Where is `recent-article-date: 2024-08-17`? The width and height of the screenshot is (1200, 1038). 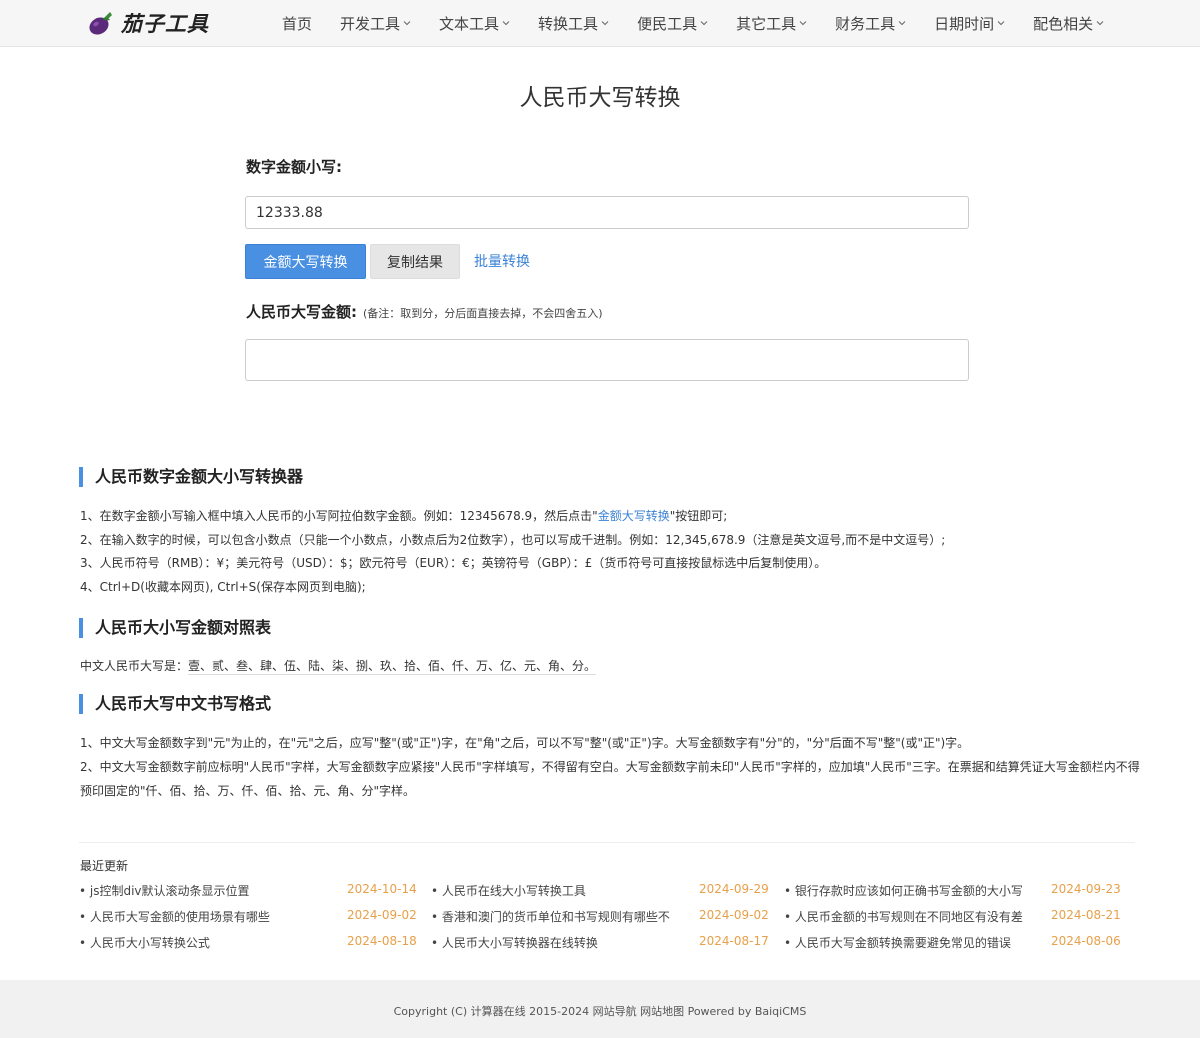 recent-article-date: 2024-08-17 is located at coordinates (734, 941).